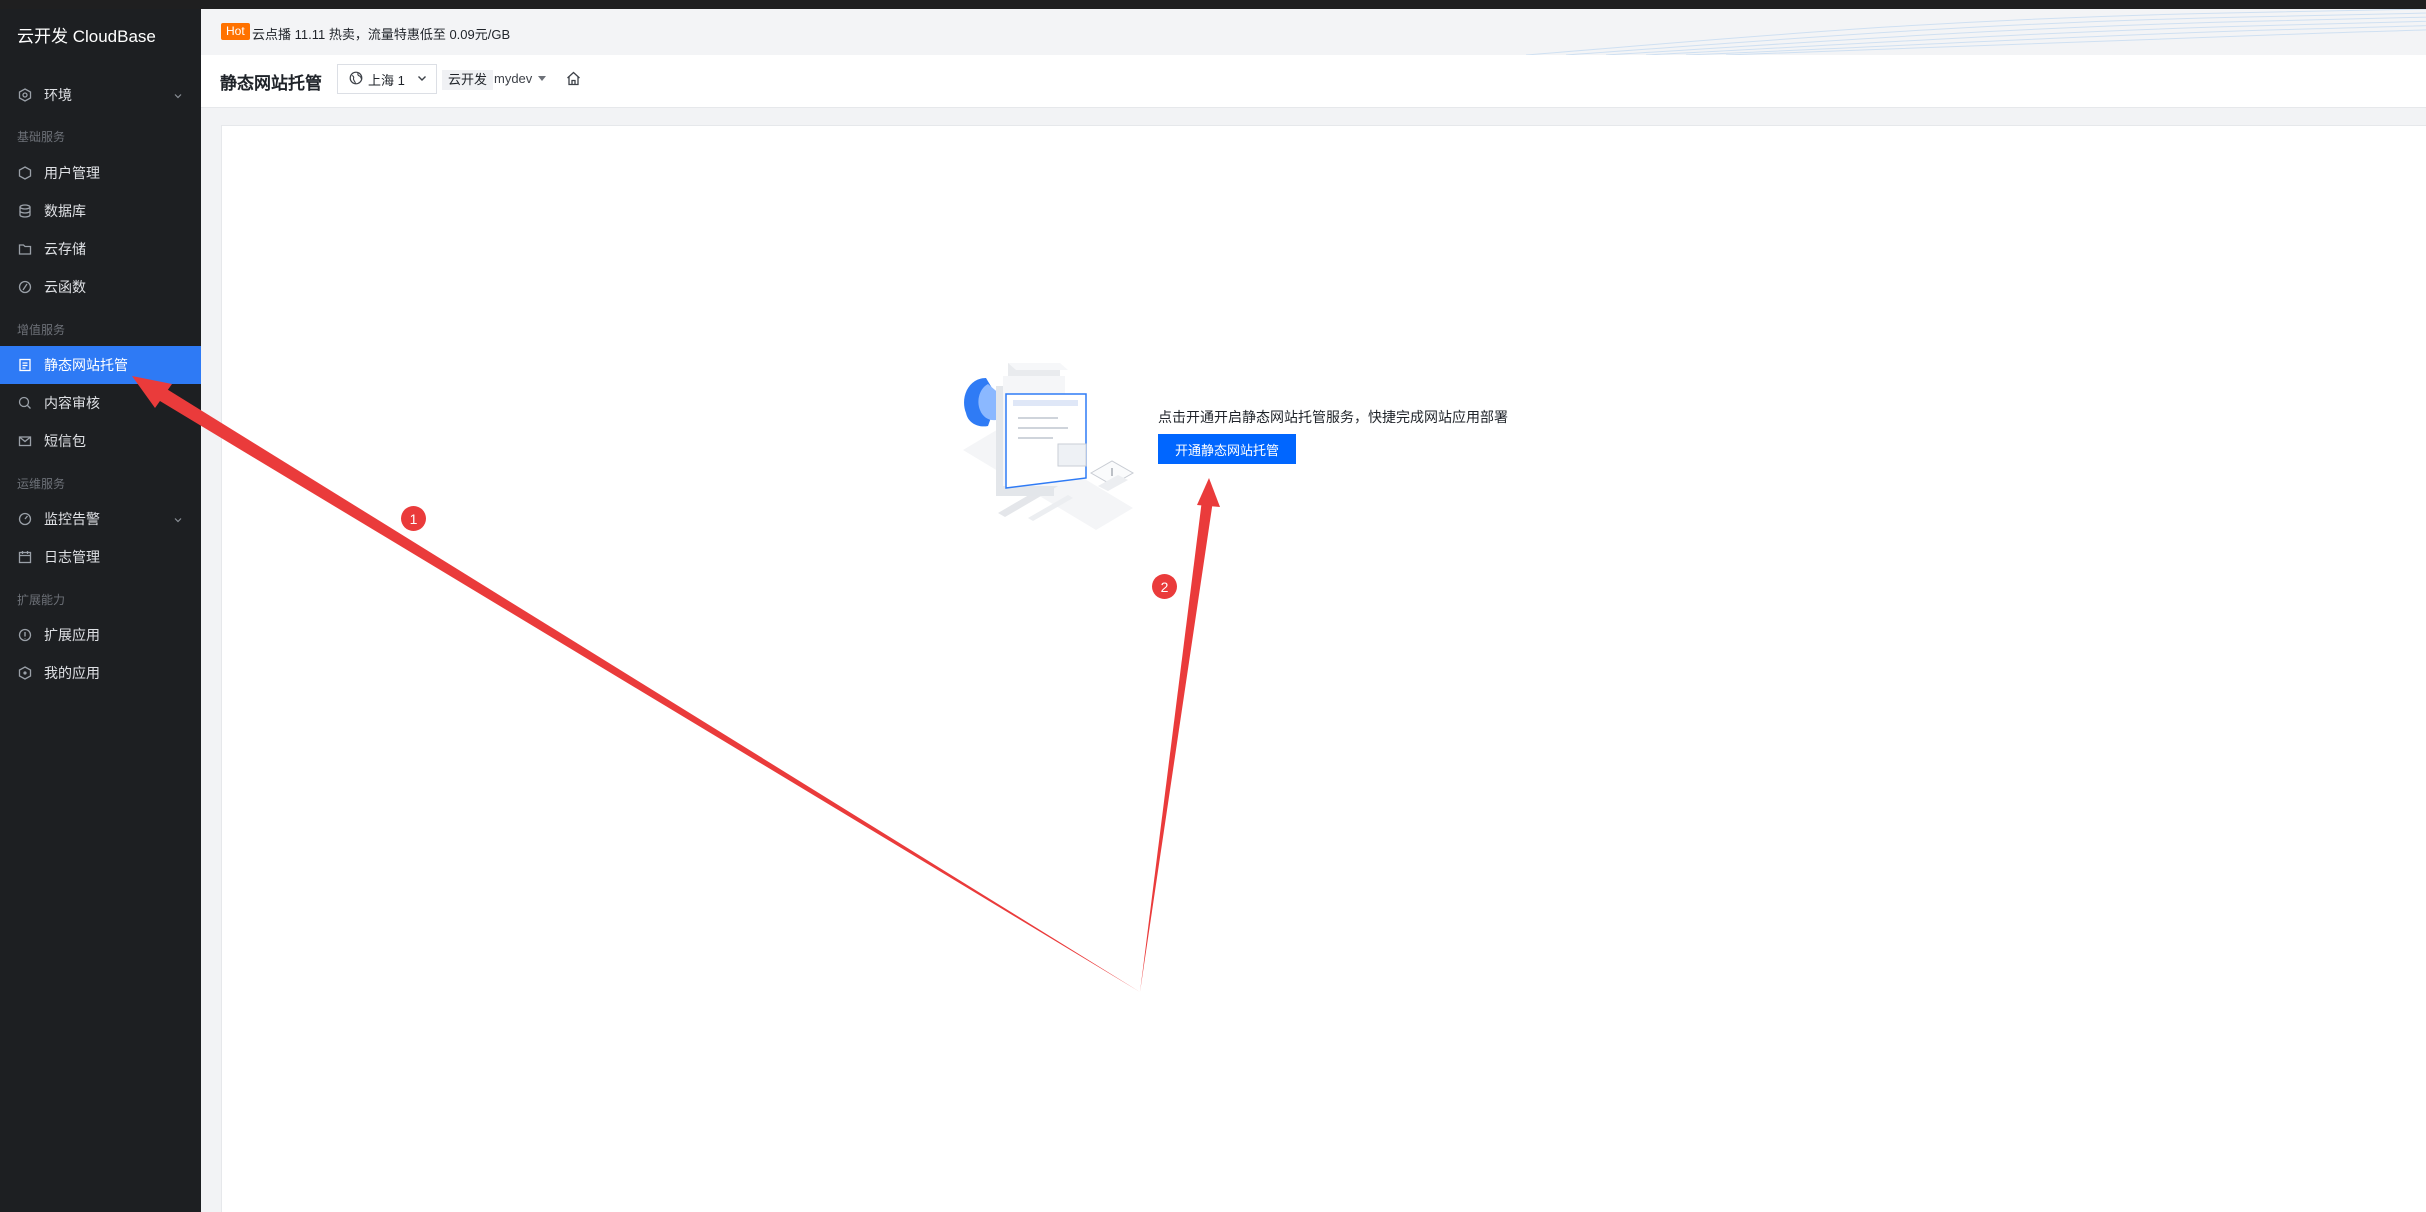  I want to click on hot-badge: Hot, so click(235, 31).